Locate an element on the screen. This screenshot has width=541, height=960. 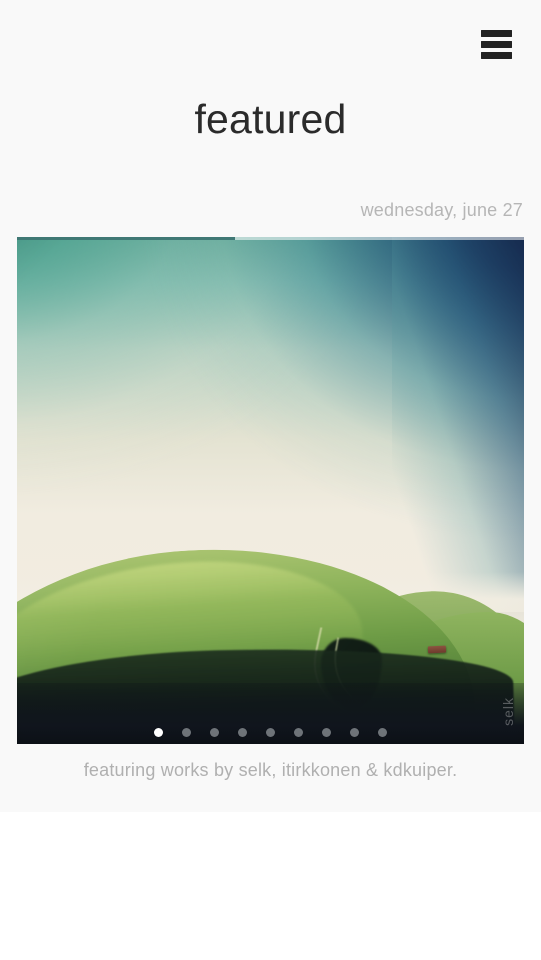
hamburger-menu-icon is located at coordinates (493, 44).